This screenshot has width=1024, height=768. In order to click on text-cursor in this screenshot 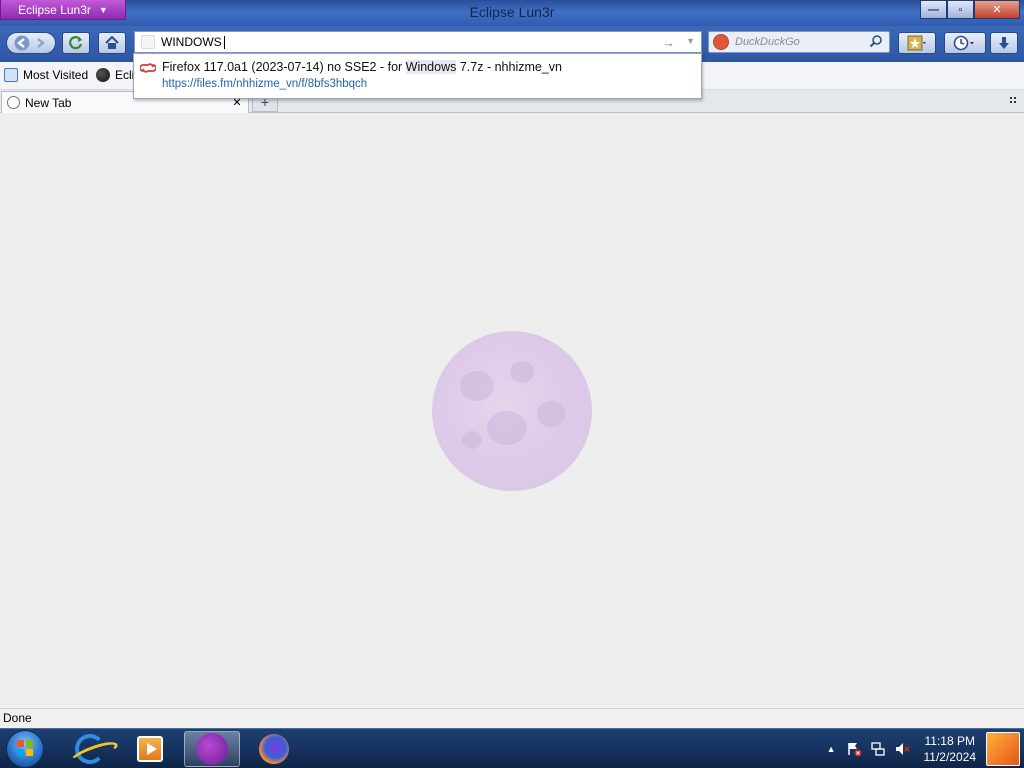, I will do `click(224, 43)`.